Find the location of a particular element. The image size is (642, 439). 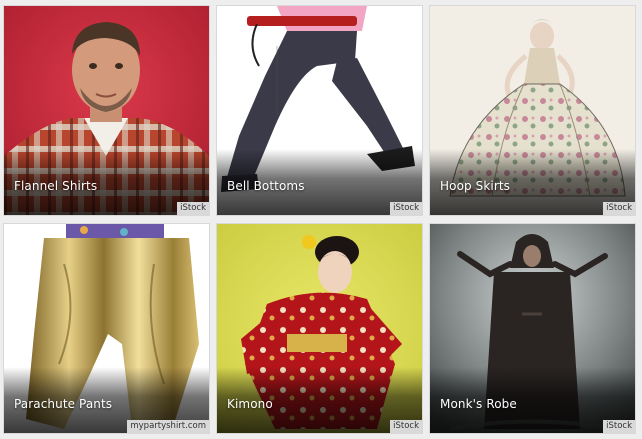

tile-label: Kimono is located at coordinates (250, 404).